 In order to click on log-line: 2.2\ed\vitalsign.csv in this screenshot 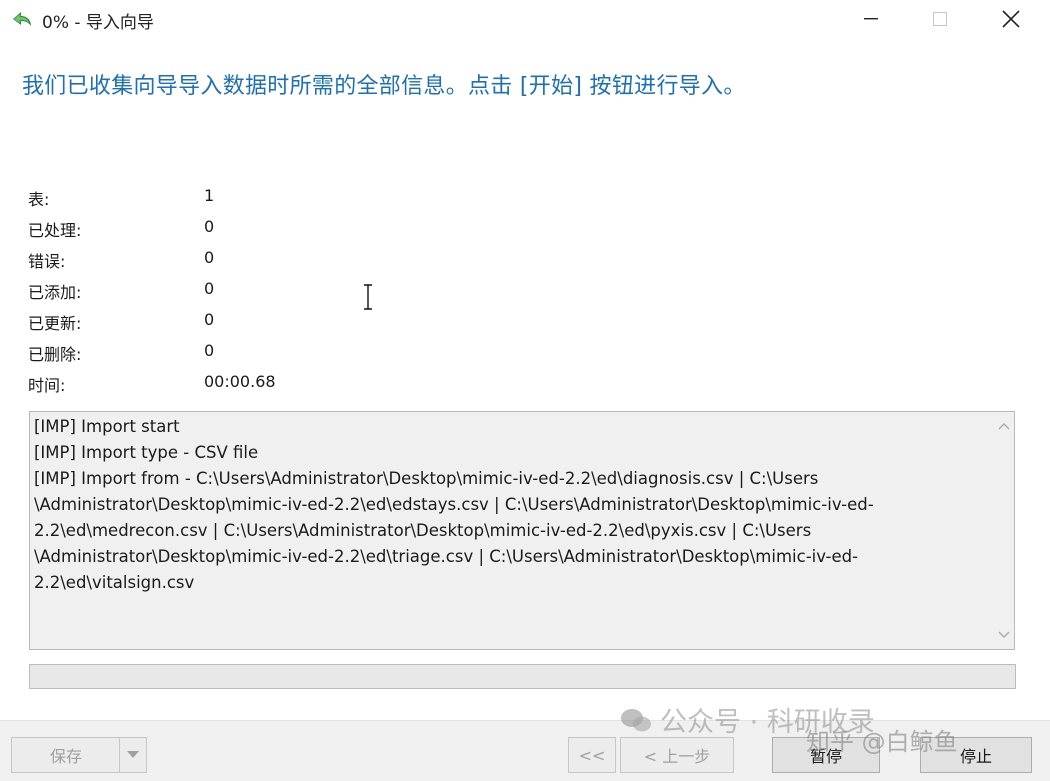, I will do `click(114, 582)`.